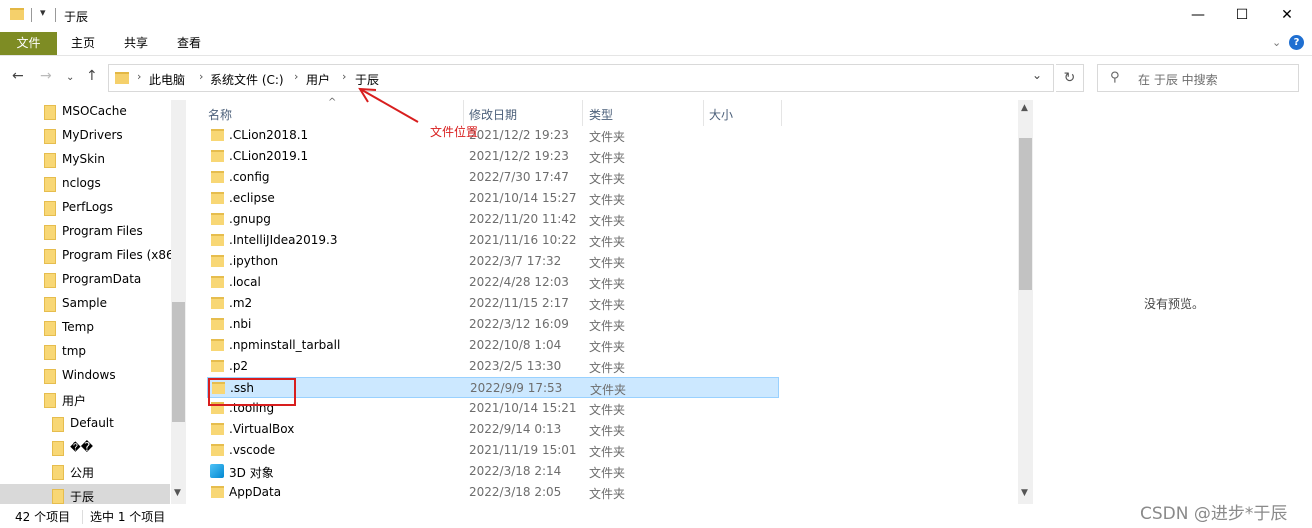 This screenshot has width=1312, height=528. Describe the element at coordinates (85, 494) in the screenshot. I see `sidebar-item: 于辰` at that location.